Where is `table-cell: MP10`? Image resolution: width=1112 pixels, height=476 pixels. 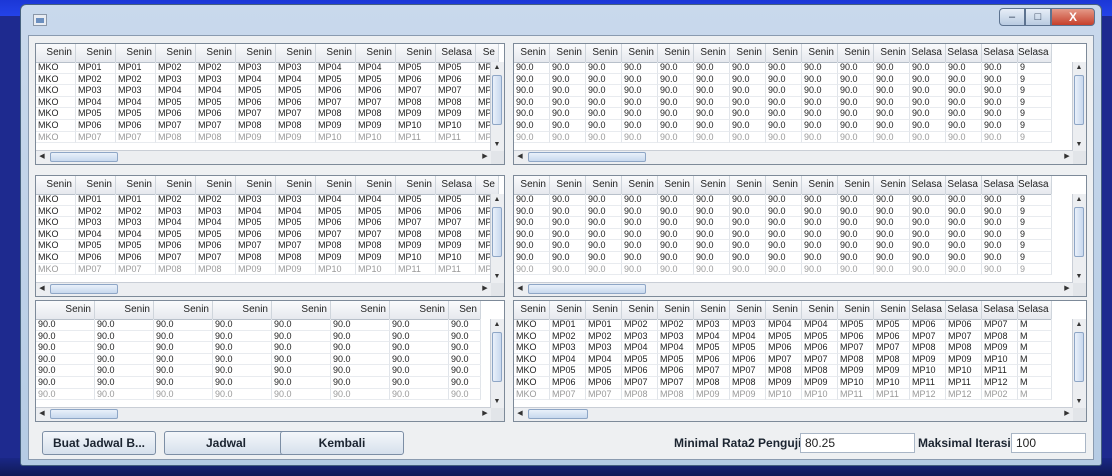
table-cell: MP10 is located at coordinates (784, 394).